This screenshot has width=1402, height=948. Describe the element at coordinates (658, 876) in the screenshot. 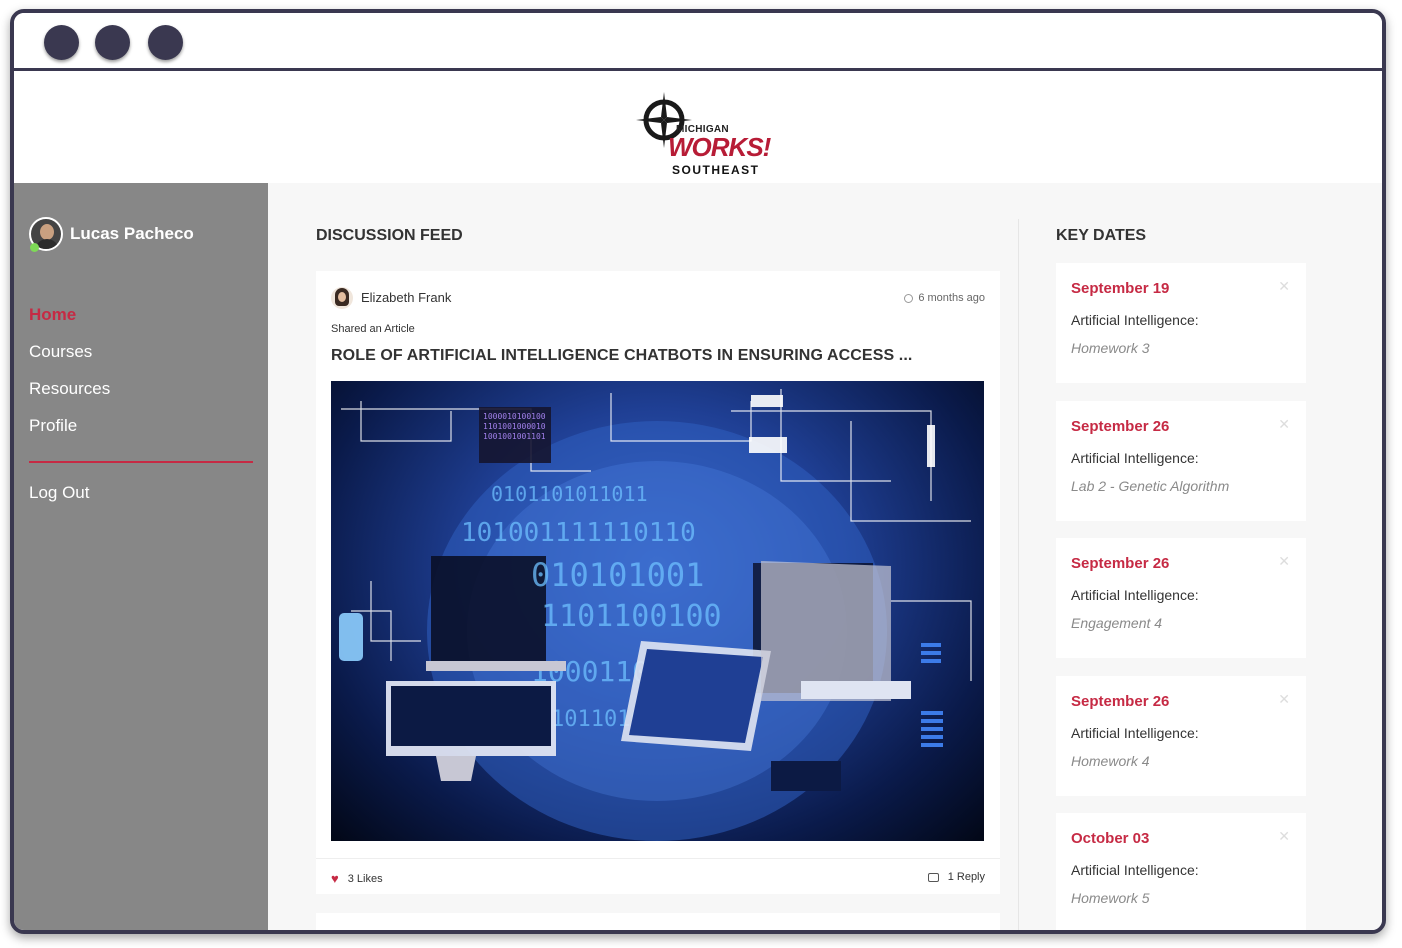

I see `post-footer: ♥ 3 Likes 1 Reply` at that location.